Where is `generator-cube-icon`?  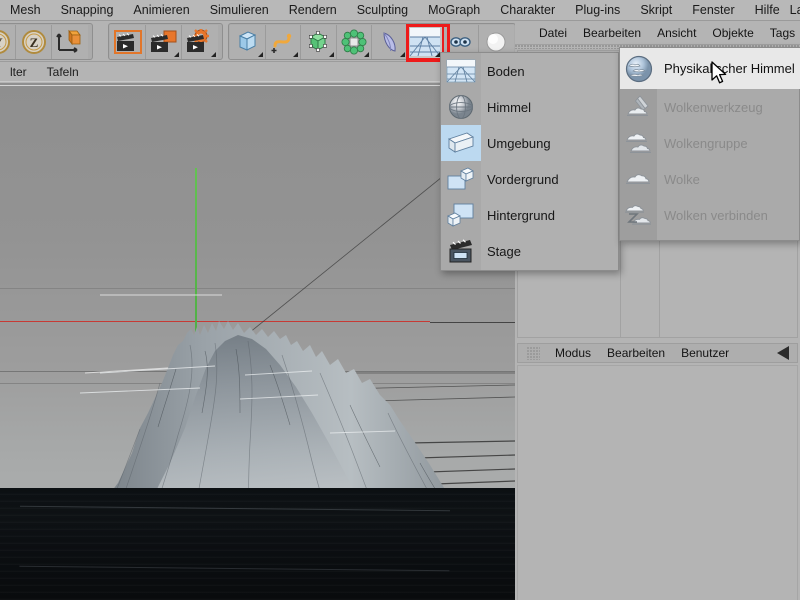 generator-cube-icon is located at coordinates (318, 41).